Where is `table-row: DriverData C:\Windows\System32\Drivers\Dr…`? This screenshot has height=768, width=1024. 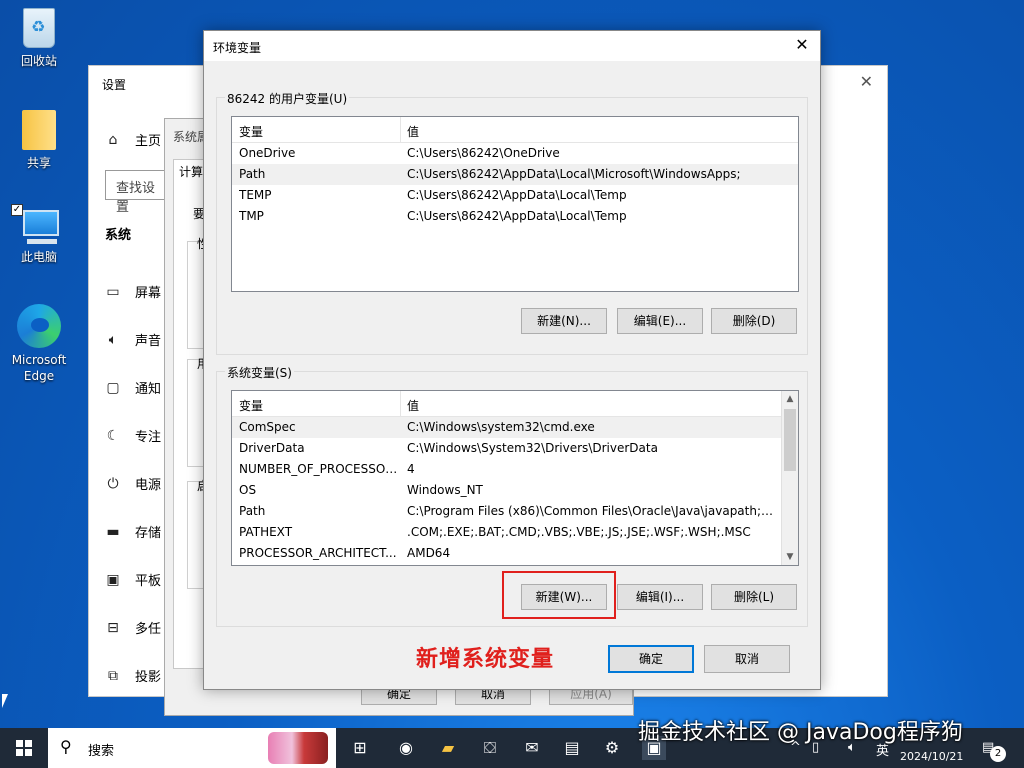 table-row: DriverData C:\Windows\System32\Drivers\Dr… is located at coordinates (506, 448).